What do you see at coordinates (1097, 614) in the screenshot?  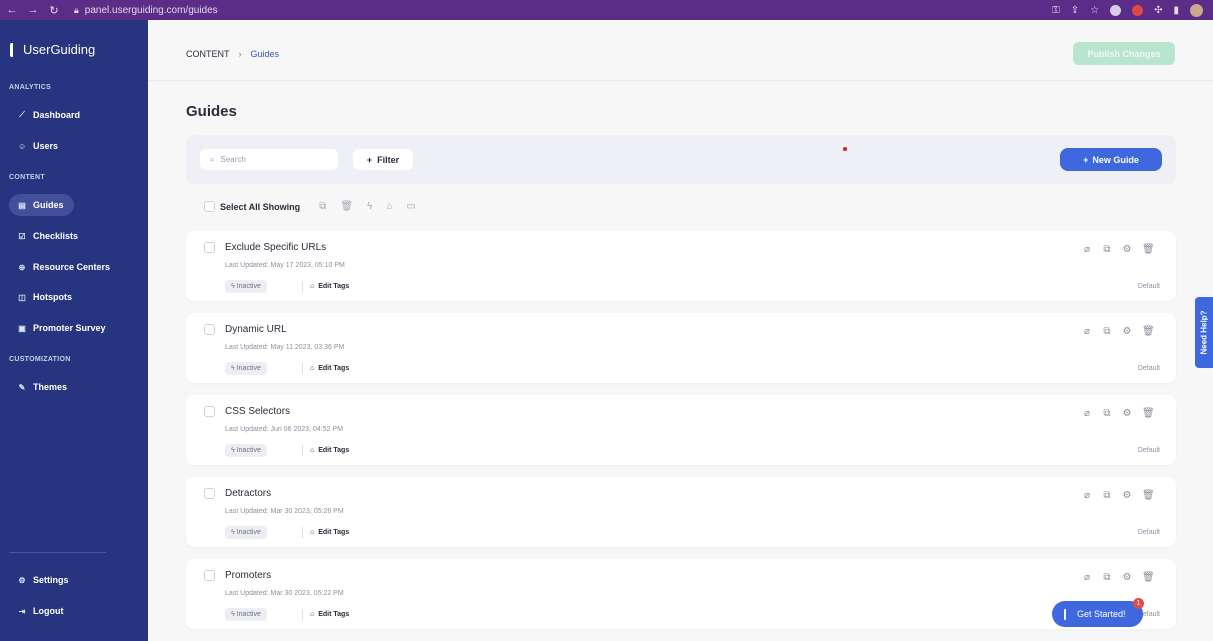 I see `get-started-button: Get Started!` at bounding box center [1097, 614].